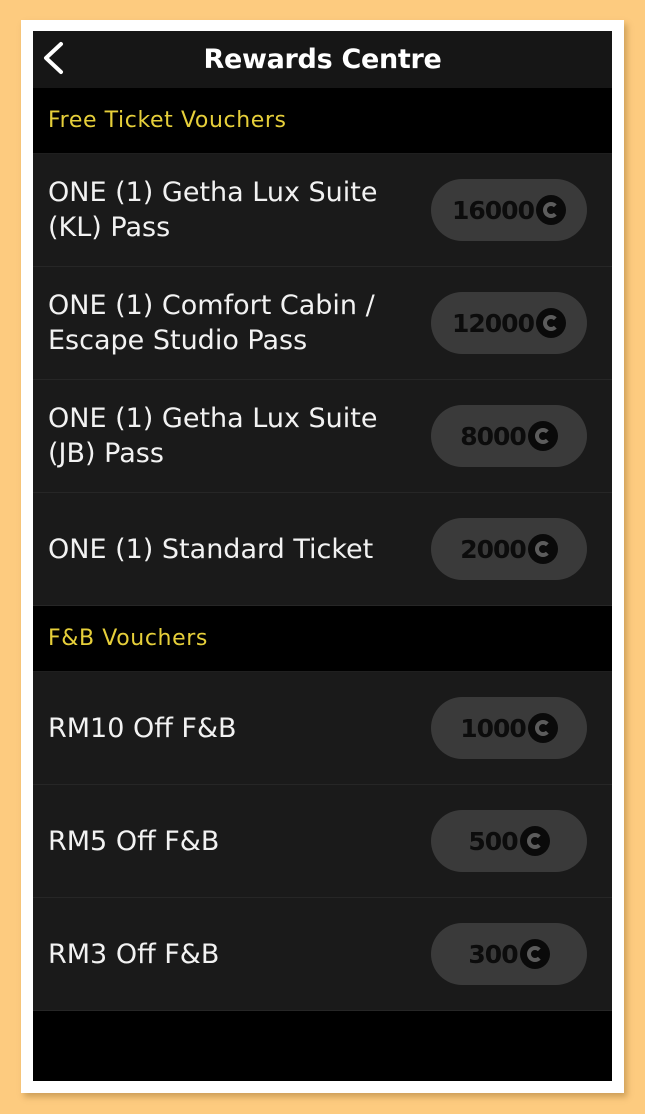  Describe the element at coordinates (493, 436) in the screenshot. I see `points-value: 8000` at that location.